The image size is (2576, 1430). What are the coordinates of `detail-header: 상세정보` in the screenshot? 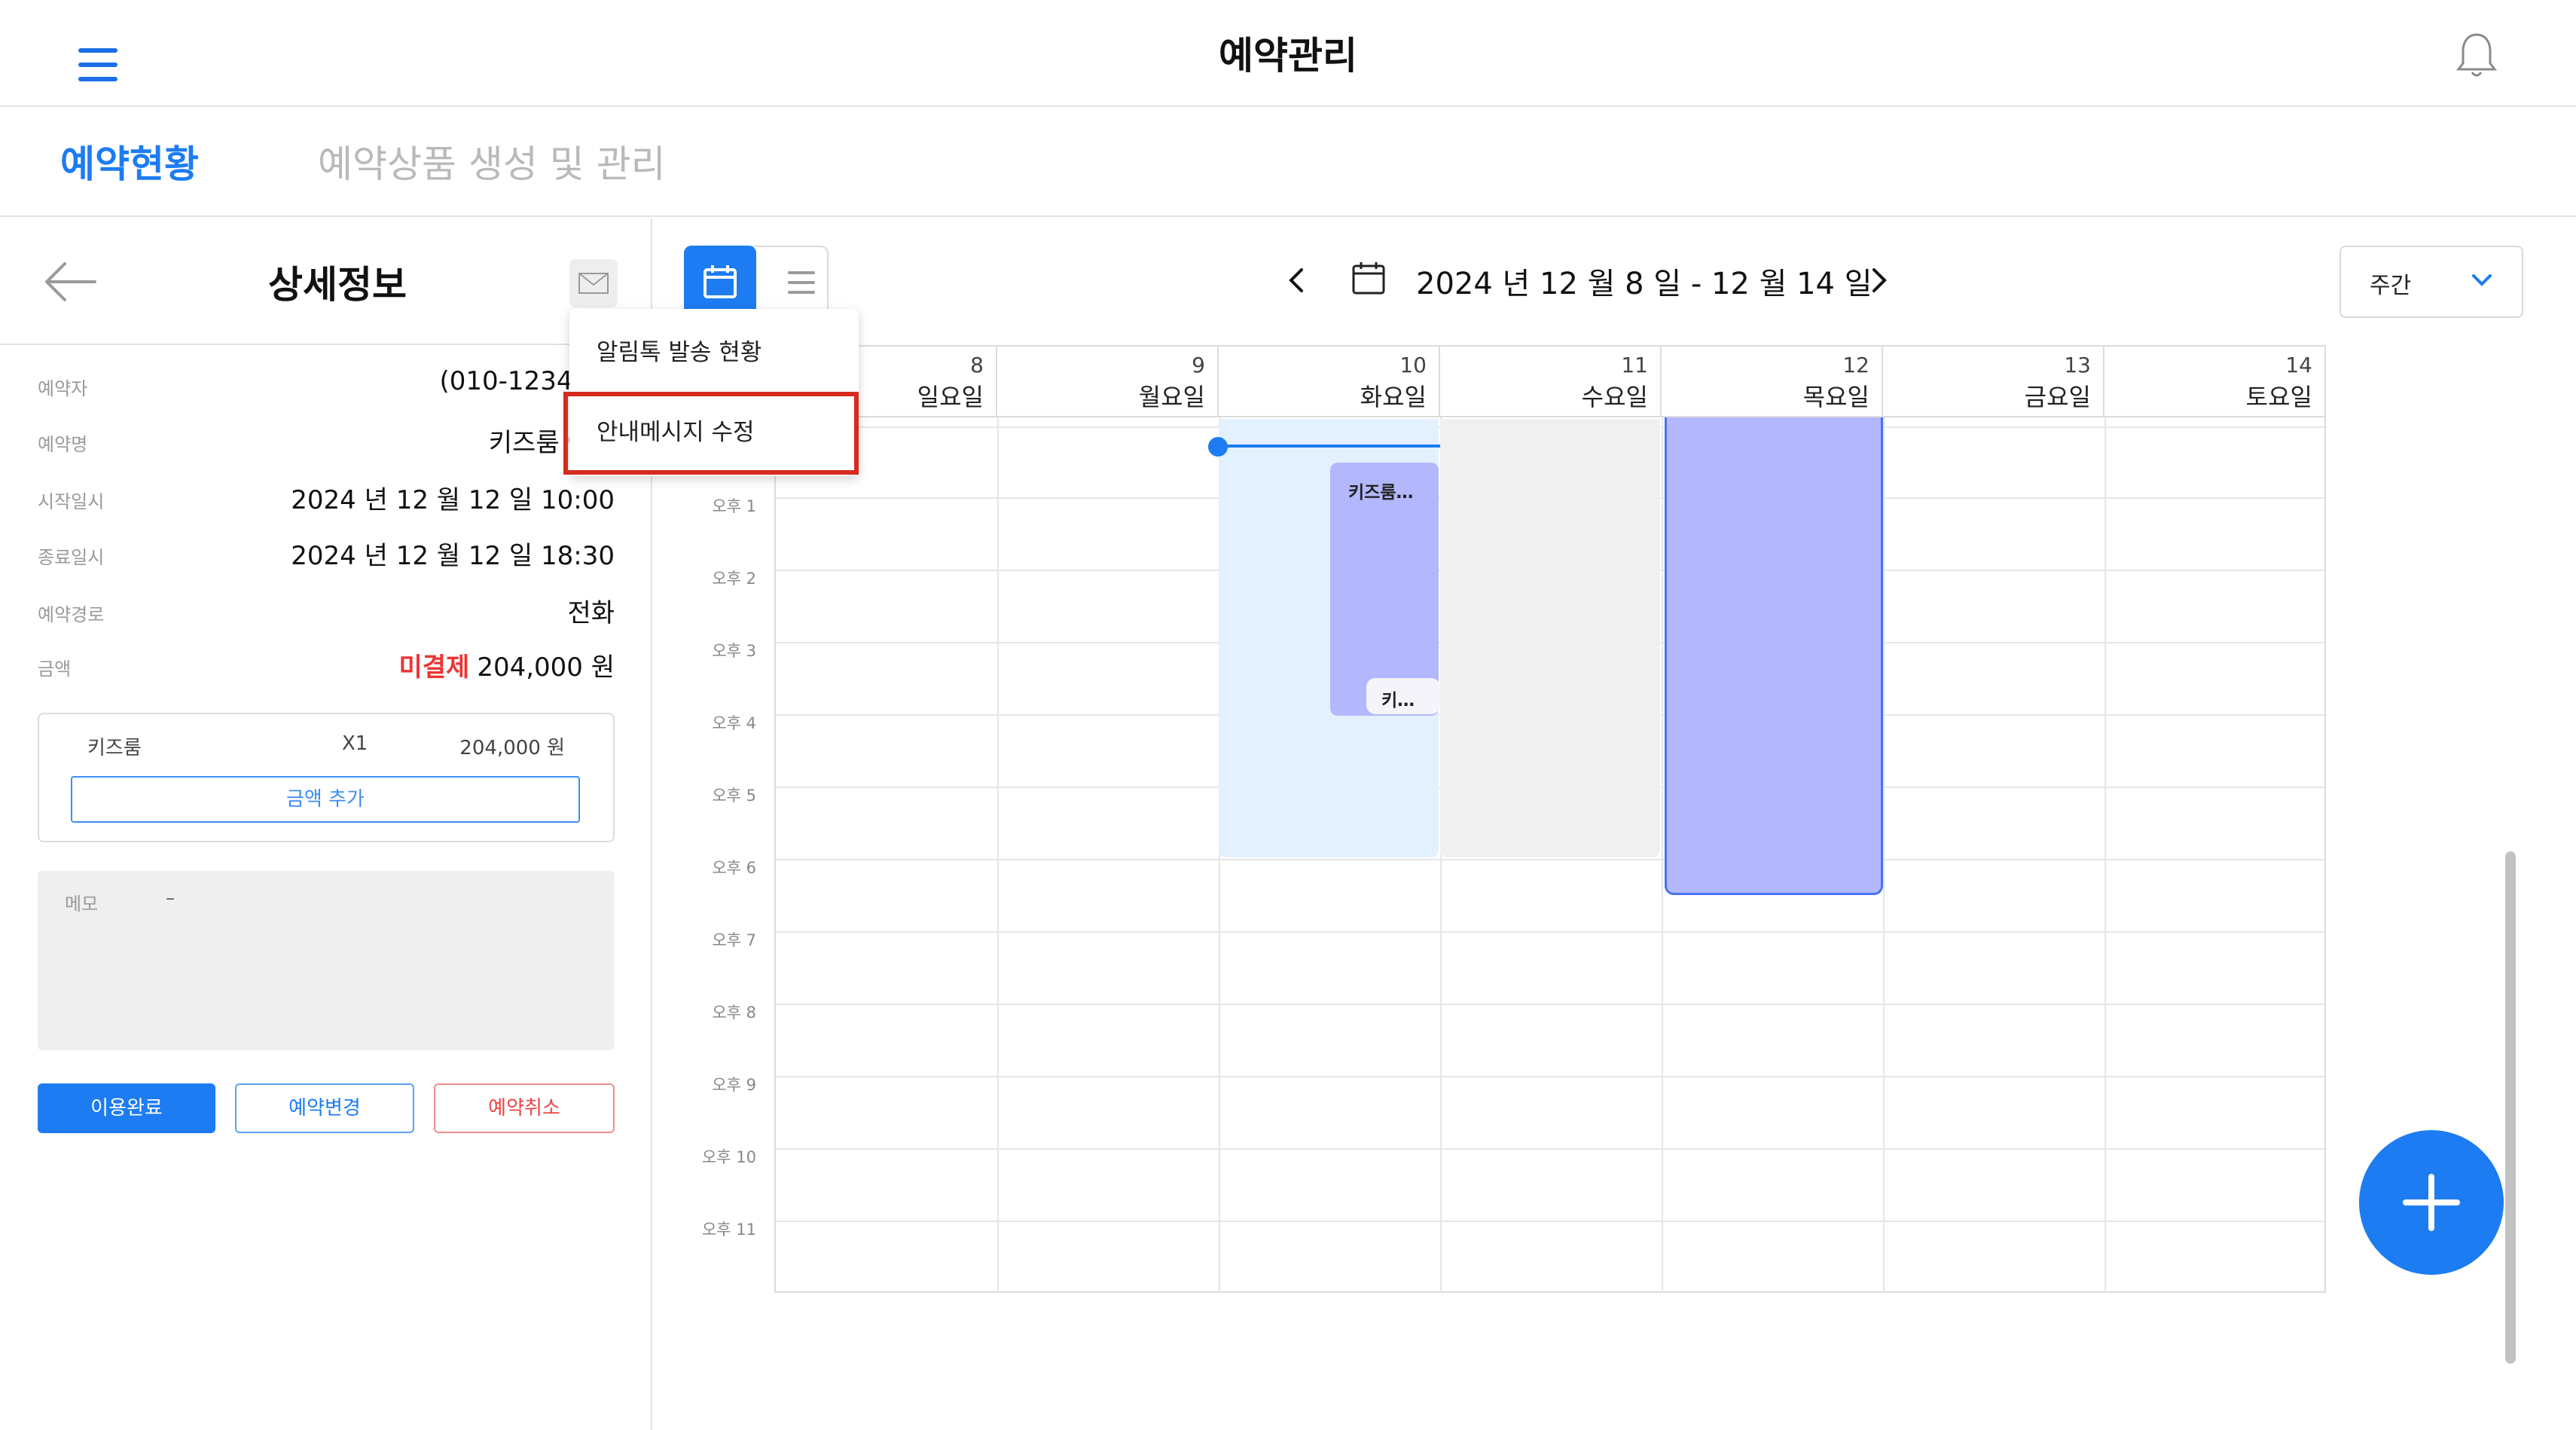 It's located at (326, 282).